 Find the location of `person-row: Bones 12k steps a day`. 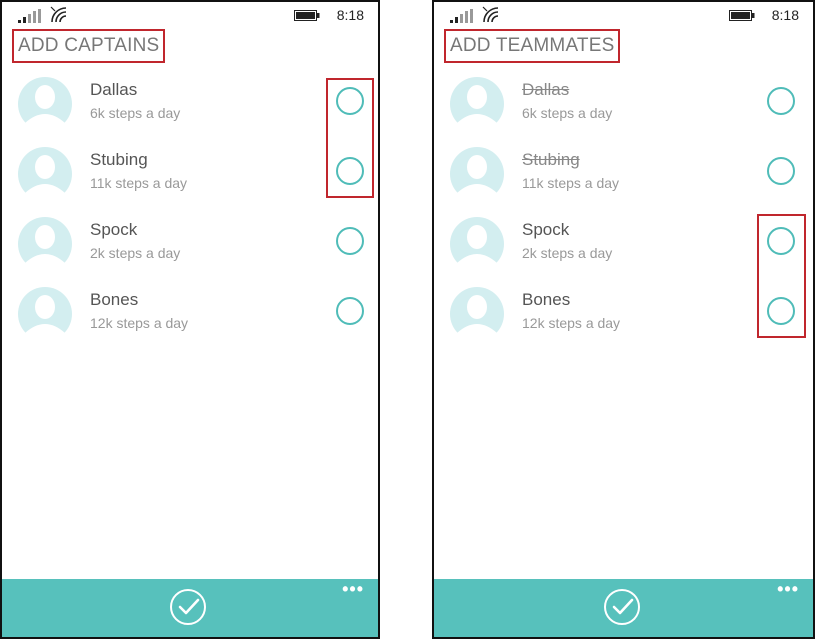

person-row: Bones 12k steps a day is located at coordinates (190, 322).